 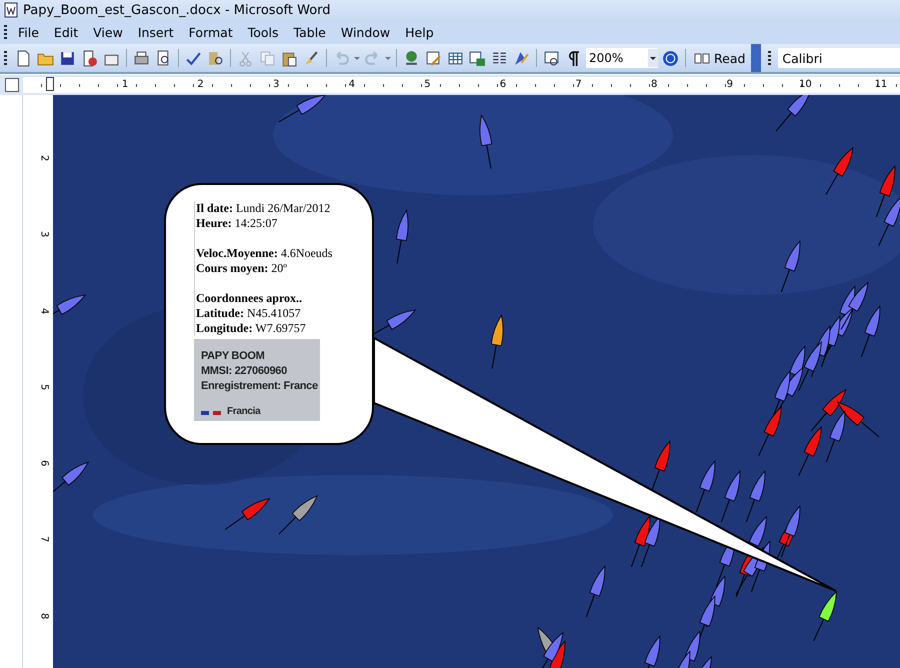 What do you see at coordinates (249, 313) in the screenshot?
I see `callout-text: Latitude: N45.41057` at bounding box center [249, 313].